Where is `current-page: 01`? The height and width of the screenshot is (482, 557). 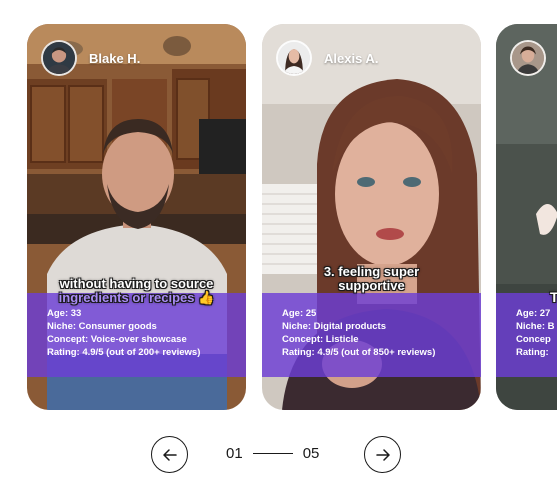 current-page: 01 is located at coordinates (234, 453).